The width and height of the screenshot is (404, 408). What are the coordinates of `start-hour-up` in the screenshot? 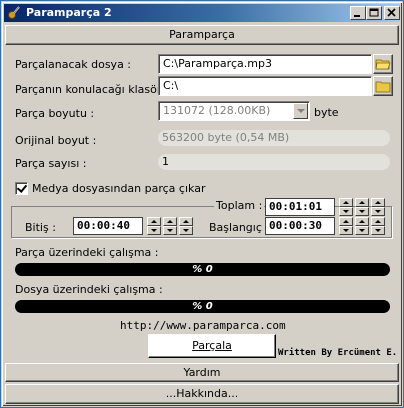 It's located at (346, 221).